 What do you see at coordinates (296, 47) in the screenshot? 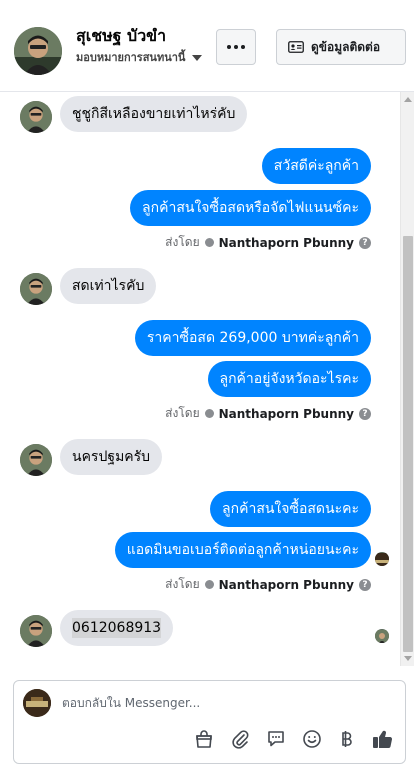
I see `contact-card-icon` at bounding box center [296, 47].